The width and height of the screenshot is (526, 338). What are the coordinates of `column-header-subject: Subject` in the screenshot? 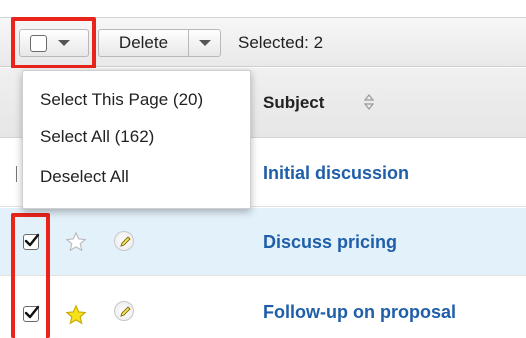 It's located at (293, 103).